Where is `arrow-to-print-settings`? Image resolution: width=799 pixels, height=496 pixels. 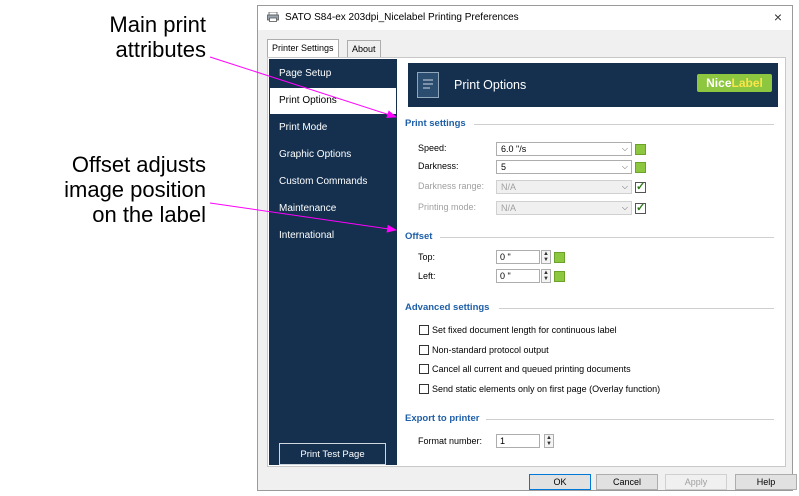
arrow-to-print-settings is located at coordinates (303, 87).